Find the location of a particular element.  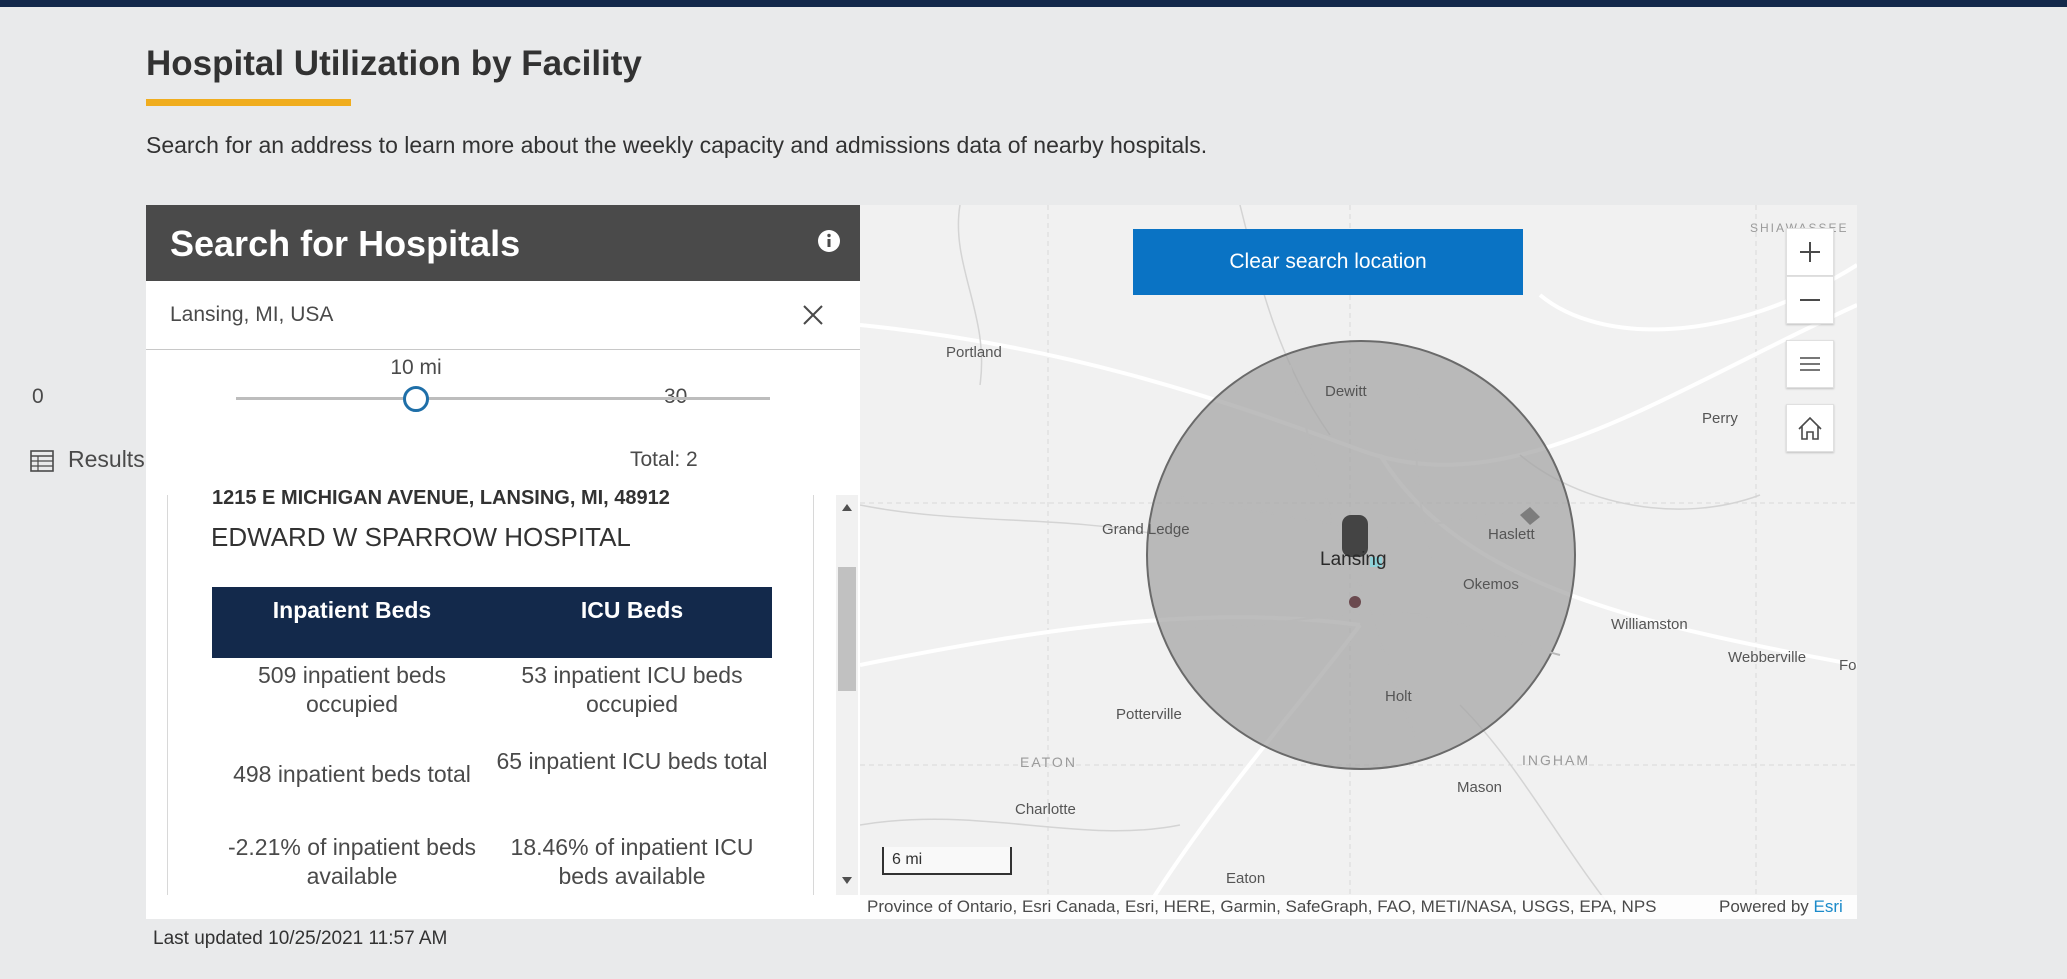

title-underline is located at coordinates (248, 102).